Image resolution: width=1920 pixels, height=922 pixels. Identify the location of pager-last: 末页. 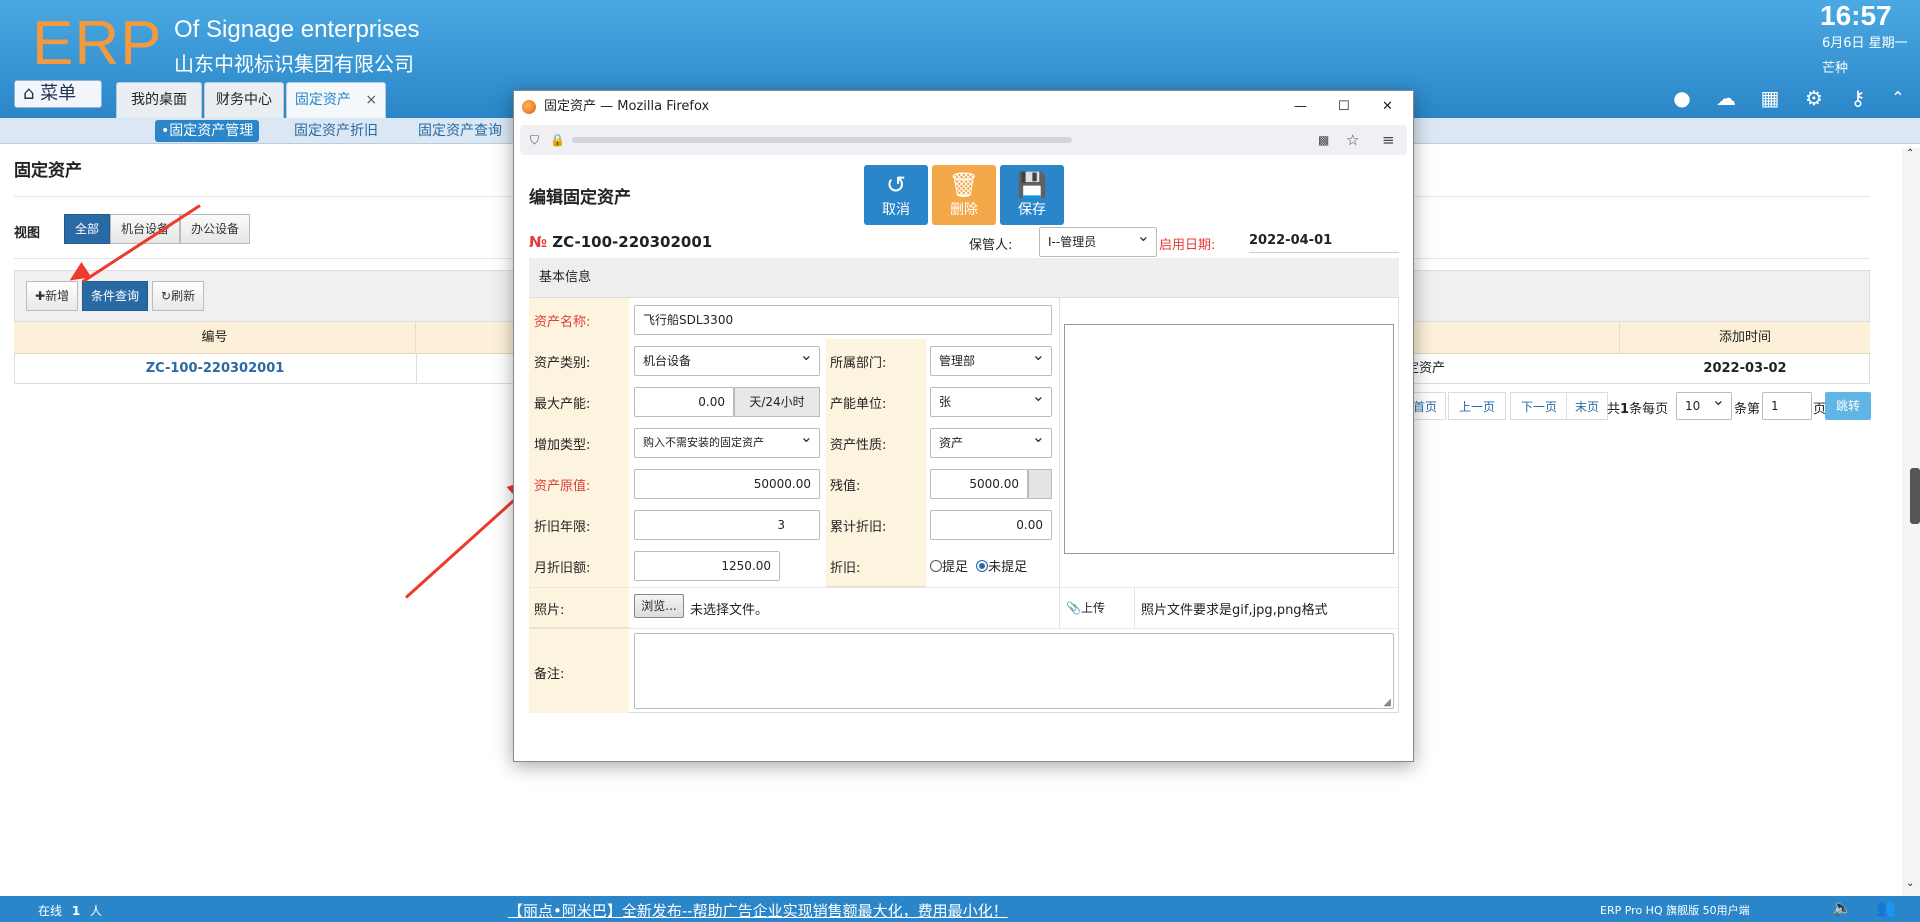
(1587, 406).